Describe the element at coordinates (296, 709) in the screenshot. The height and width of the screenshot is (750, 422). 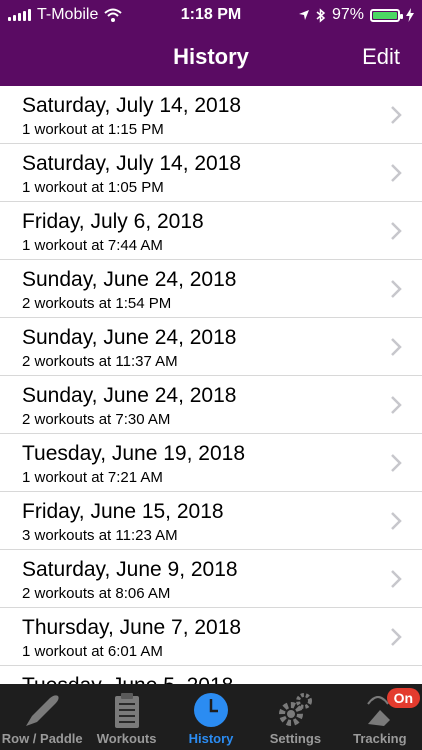
I see `gears-icon` at that location.